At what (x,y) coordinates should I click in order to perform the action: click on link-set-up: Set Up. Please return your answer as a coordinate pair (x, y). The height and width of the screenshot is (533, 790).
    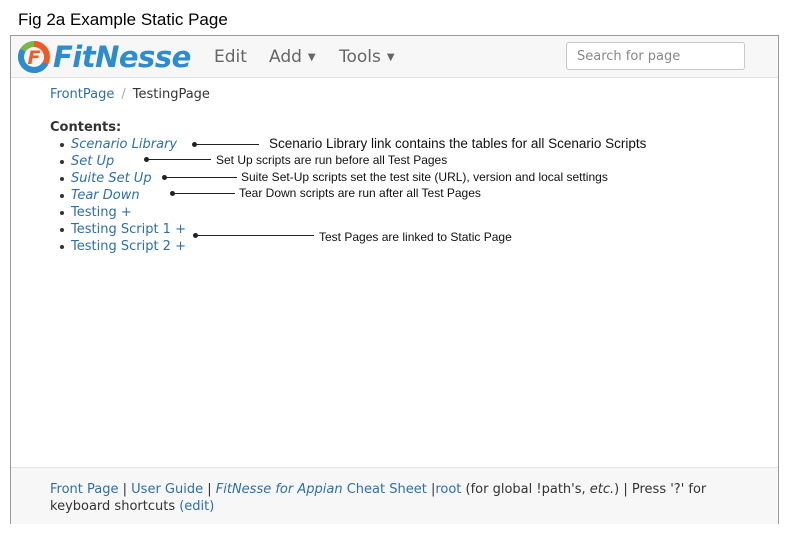
    Looking at the image, I should click on (92, 161).